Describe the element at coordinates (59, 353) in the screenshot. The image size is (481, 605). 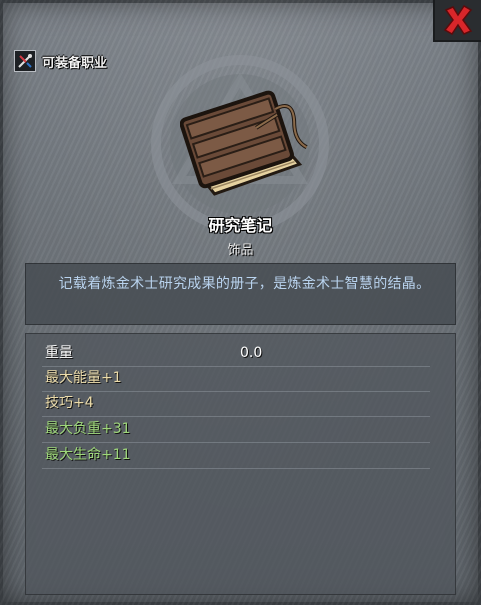
I see `stat-label: 重量` at that location.